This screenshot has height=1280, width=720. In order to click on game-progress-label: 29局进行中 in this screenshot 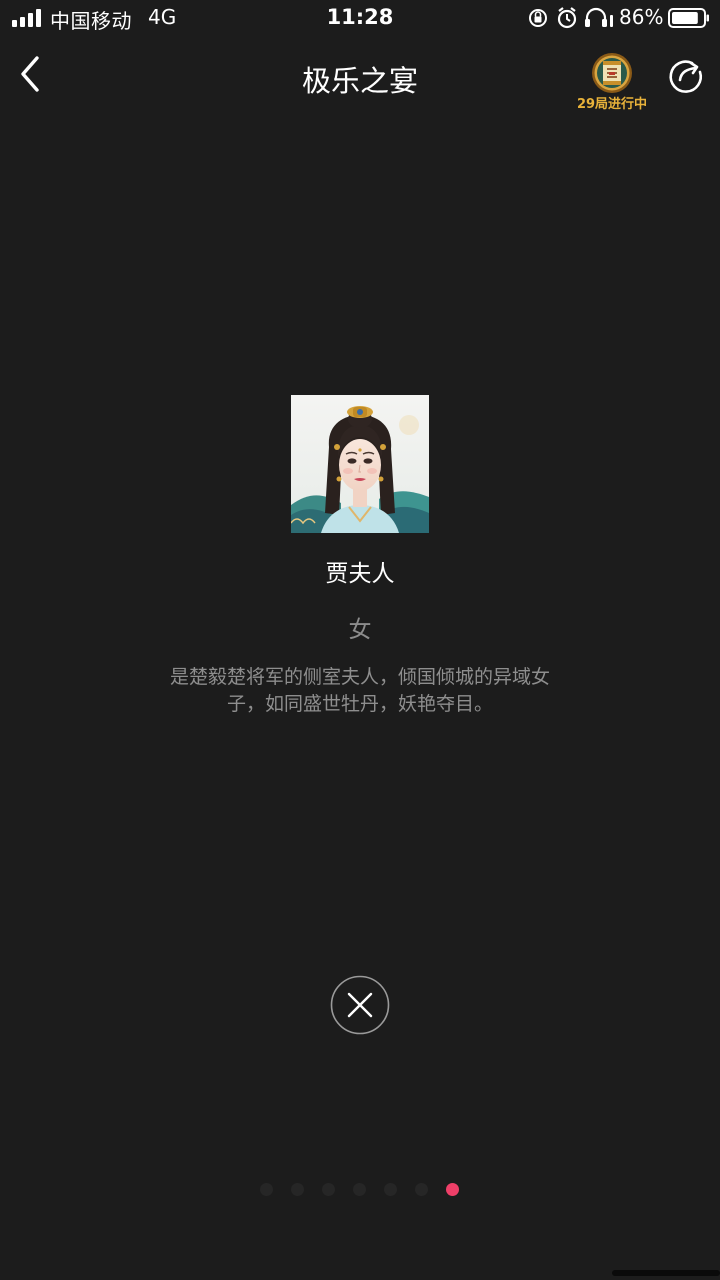, I will do `click(612, 102)`.